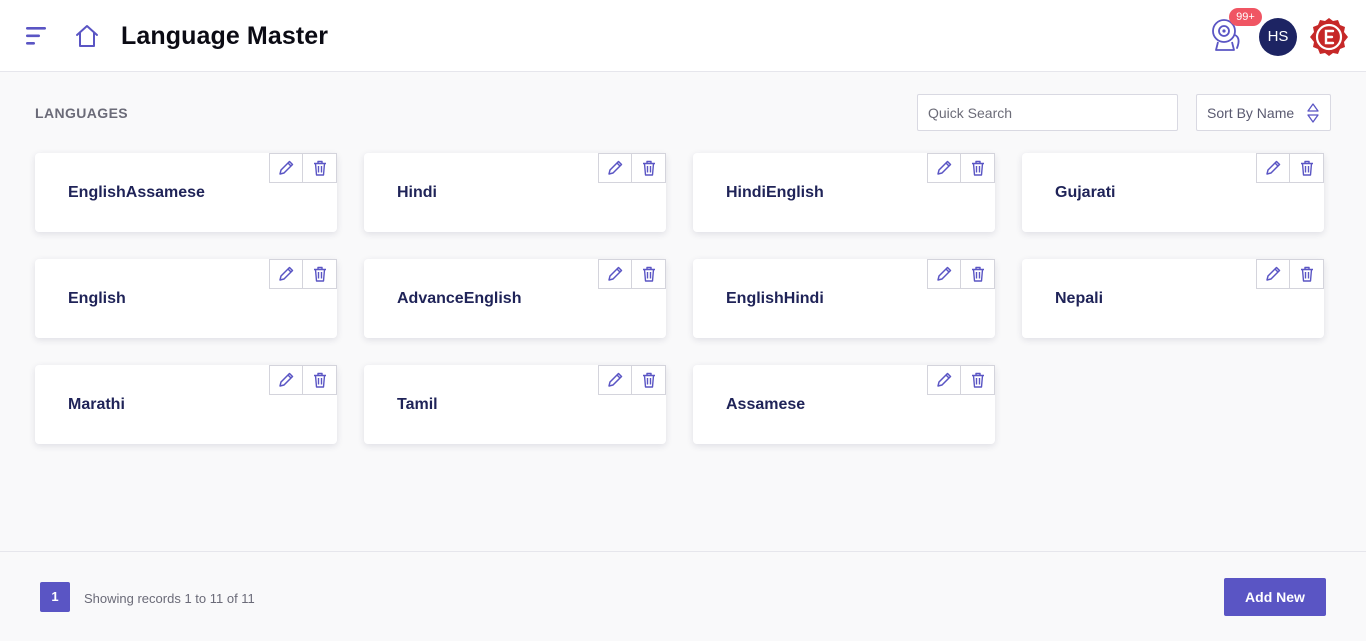 This screenshot has height=641, width=1366. What do you see at coordinates (186, 298) in the screenshot?
I see `language-card: English` at bounding box center [186, 298].